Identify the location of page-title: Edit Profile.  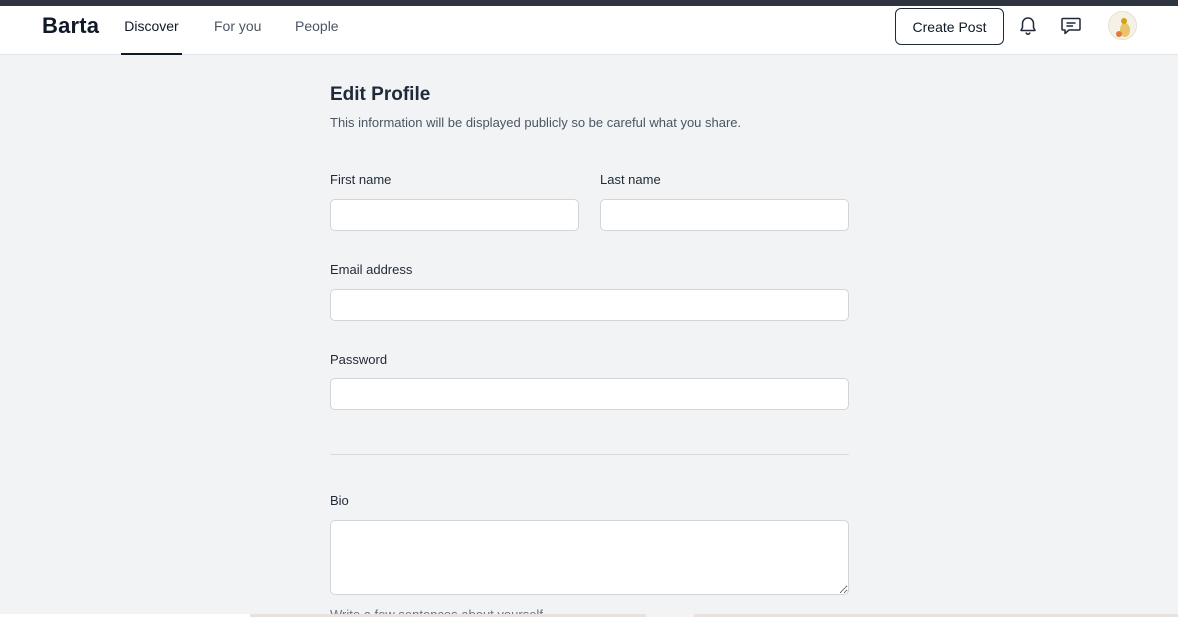
(380, 94).